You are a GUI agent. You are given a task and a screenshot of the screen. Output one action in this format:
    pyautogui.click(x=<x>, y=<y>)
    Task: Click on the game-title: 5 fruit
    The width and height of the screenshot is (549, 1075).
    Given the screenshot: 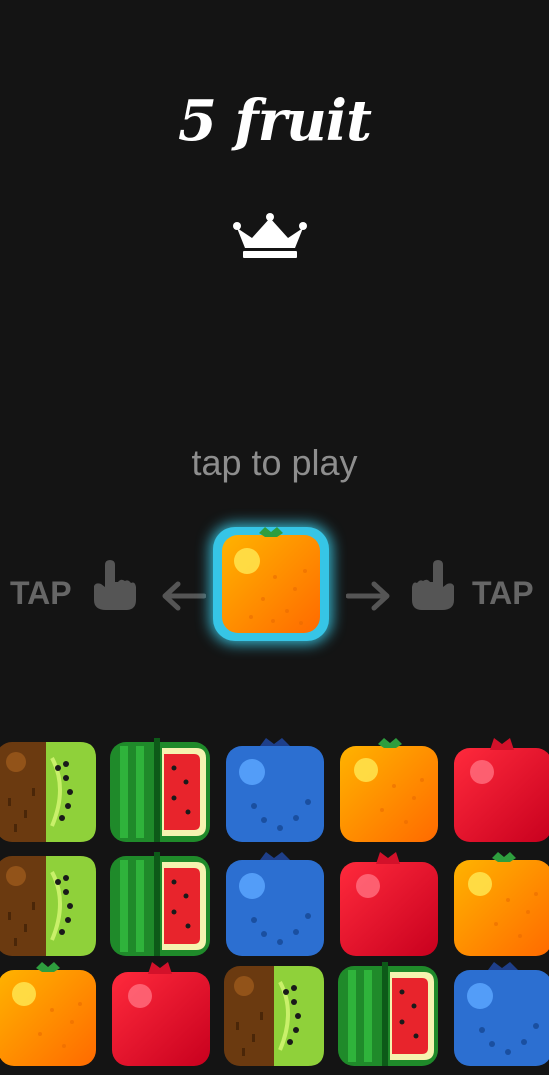 What is the action you would take?
    pyautogui.click(x=275, y=121)
    